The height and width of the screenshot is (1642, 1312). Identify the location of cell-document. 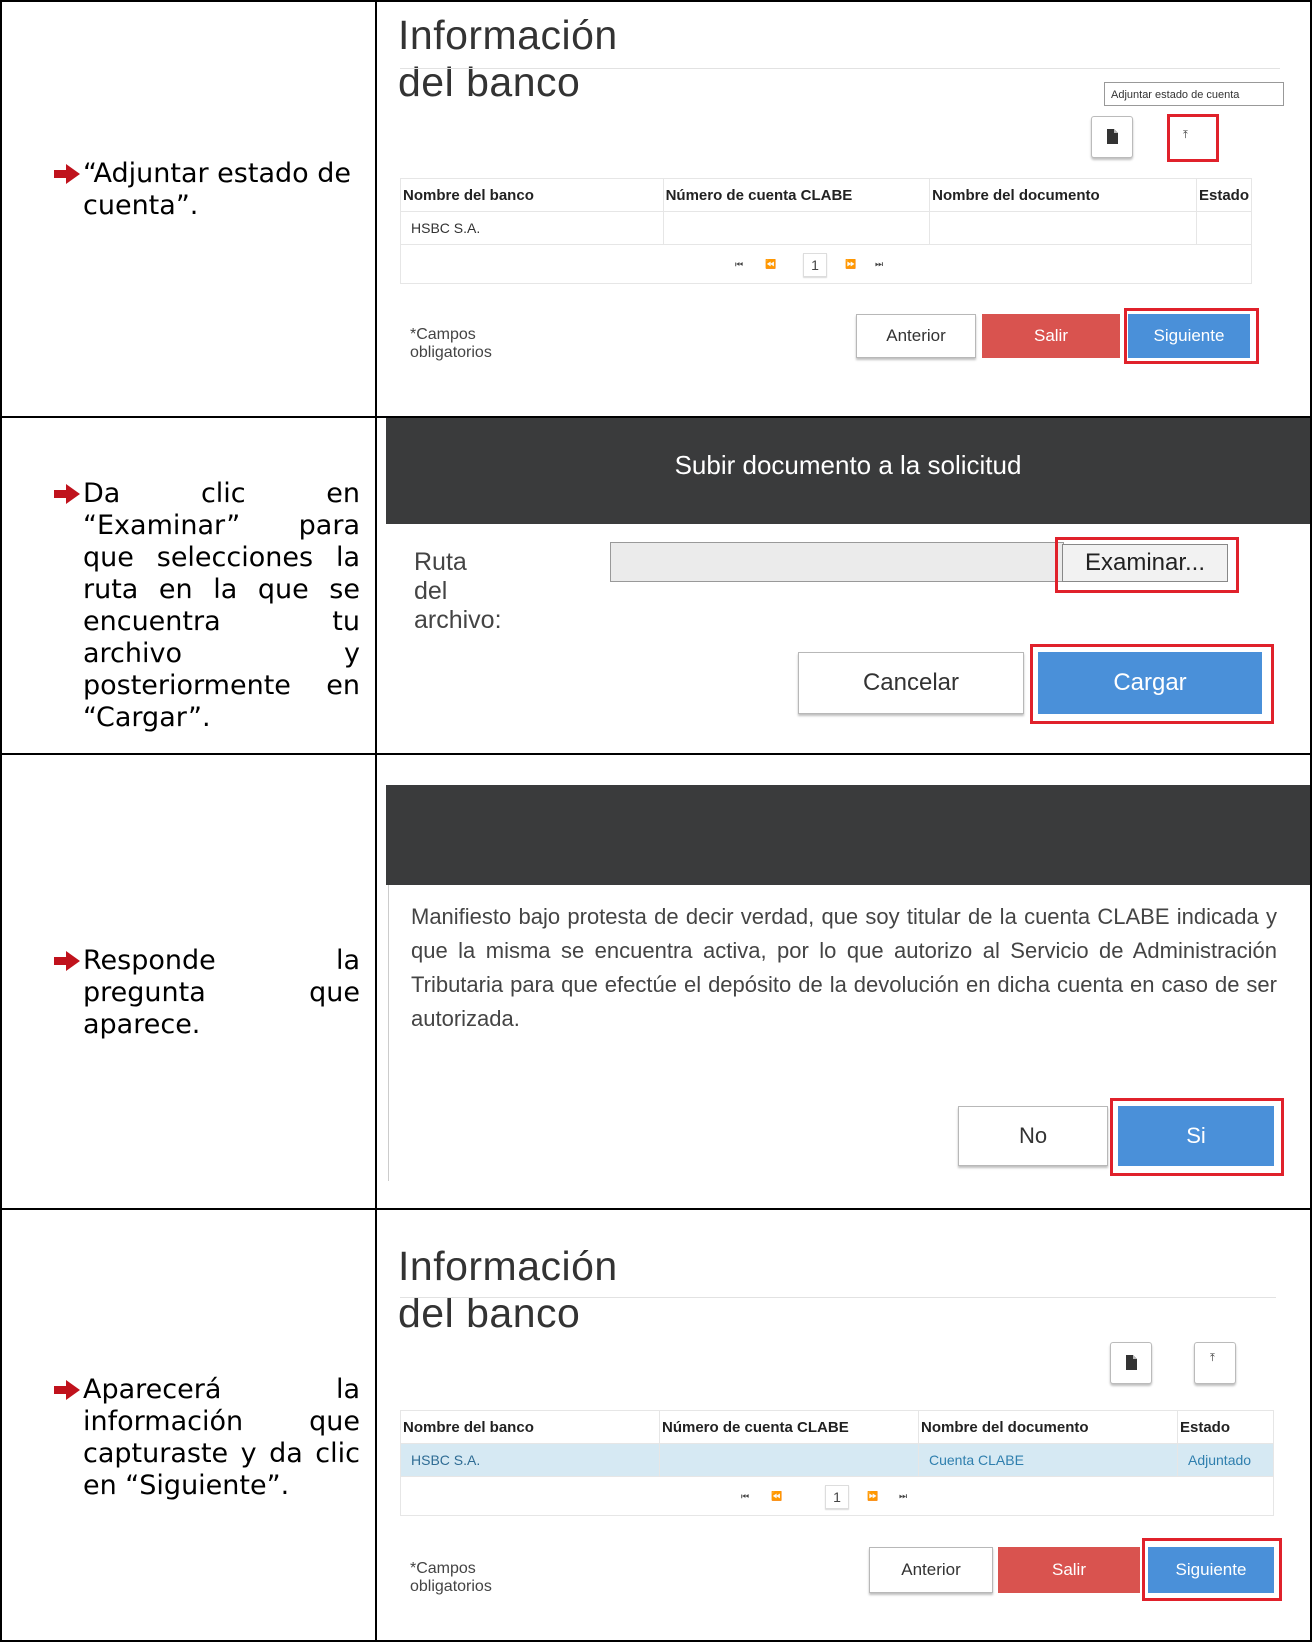
(1063, 228).